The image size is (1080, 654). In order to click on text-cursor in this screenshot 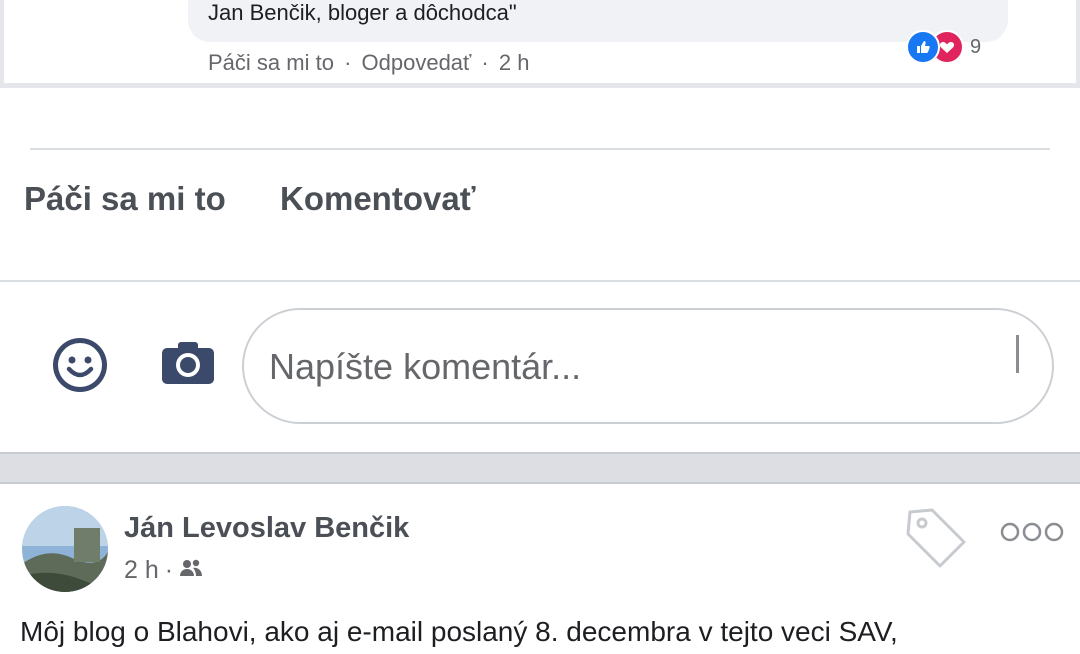, I will do `click(1017, 354)`.